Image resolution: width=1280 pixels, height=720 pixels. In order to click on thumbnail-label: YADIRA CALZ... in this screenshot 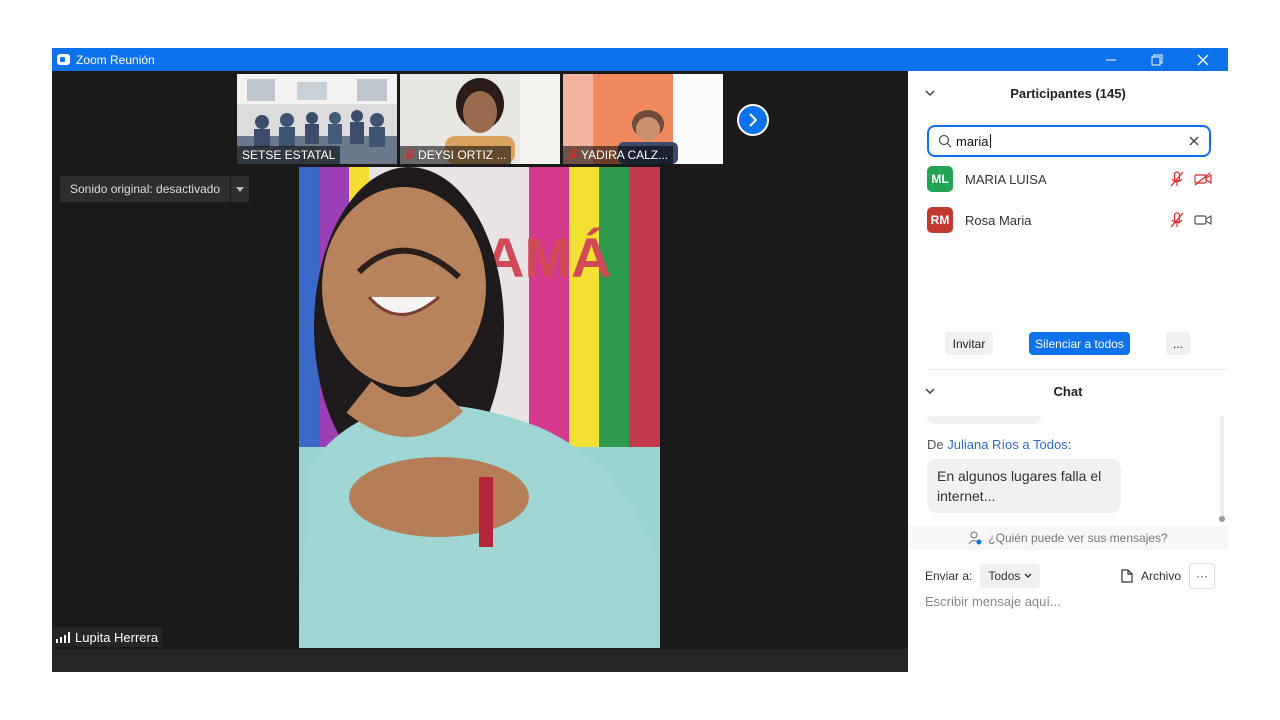, I will do `click(618, 155)`.